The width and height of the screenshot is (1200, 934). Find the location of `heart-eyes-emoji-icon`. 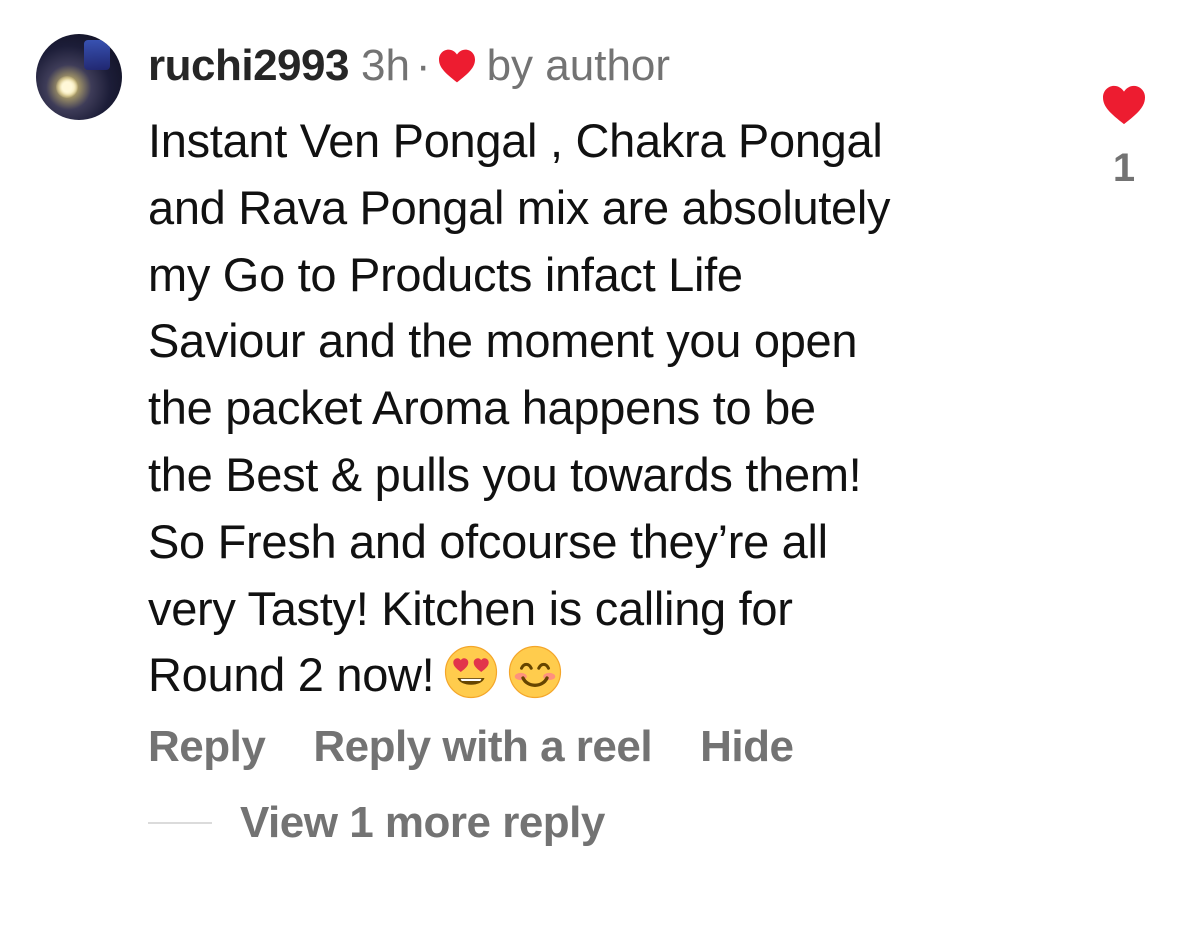

heart-eyes-emoji-icon is located at coordinates (471, 672).